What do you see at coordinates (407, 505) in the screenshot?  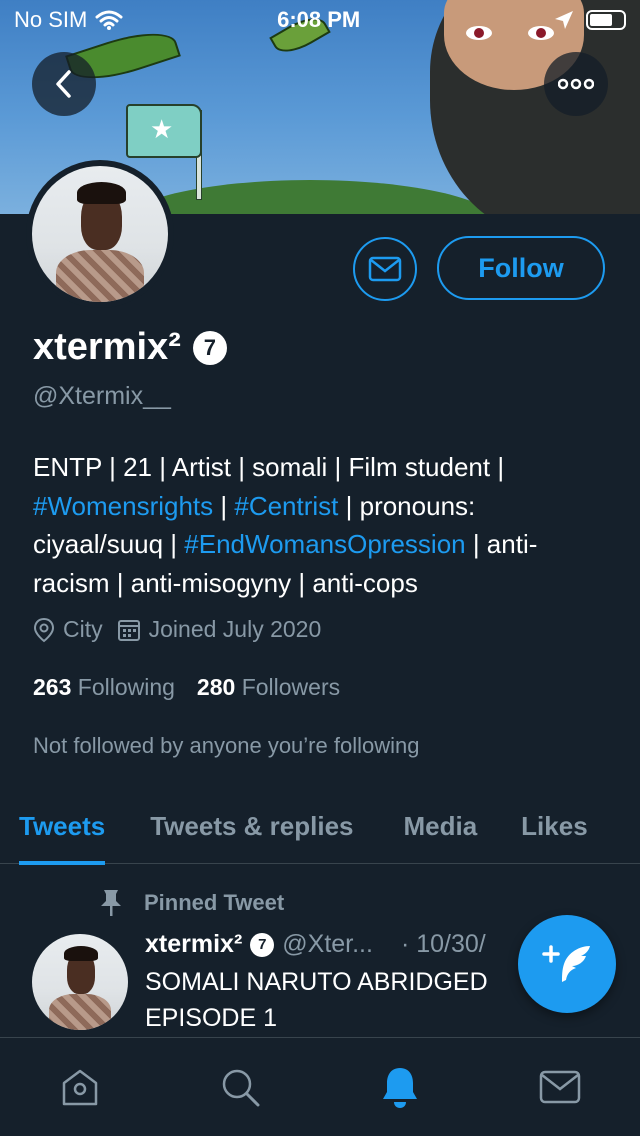 I see `bio-text: | pronouns:` at bounding box center [407, 505].